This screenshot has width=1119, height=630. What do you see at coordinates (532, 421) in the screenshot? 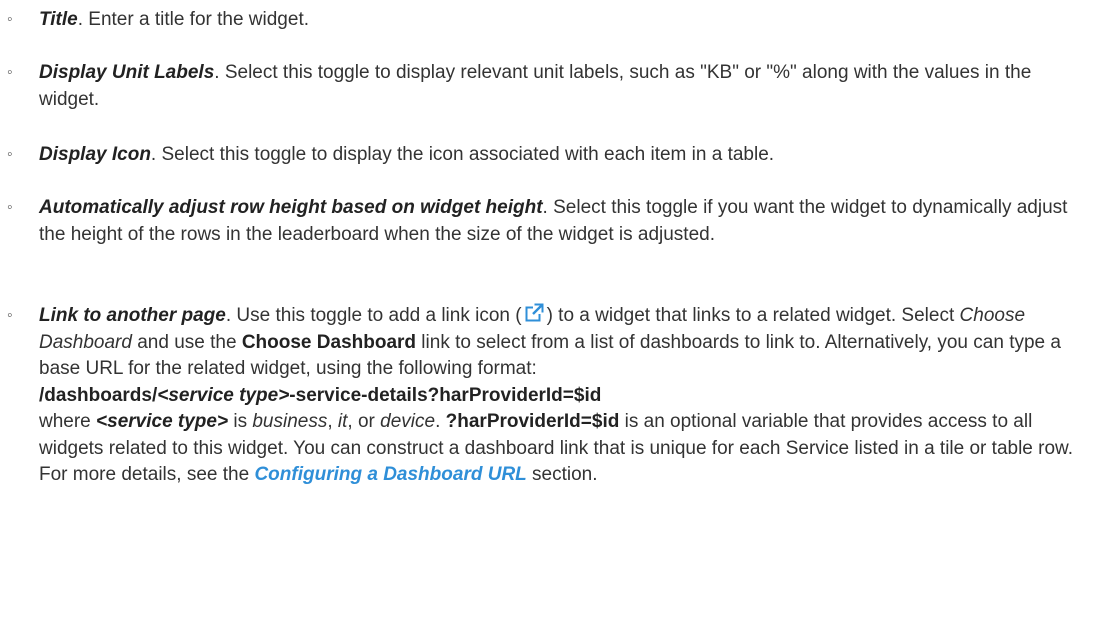
I see `variable-name: ?harProviderId=$id` at bounding box center [532, 421].